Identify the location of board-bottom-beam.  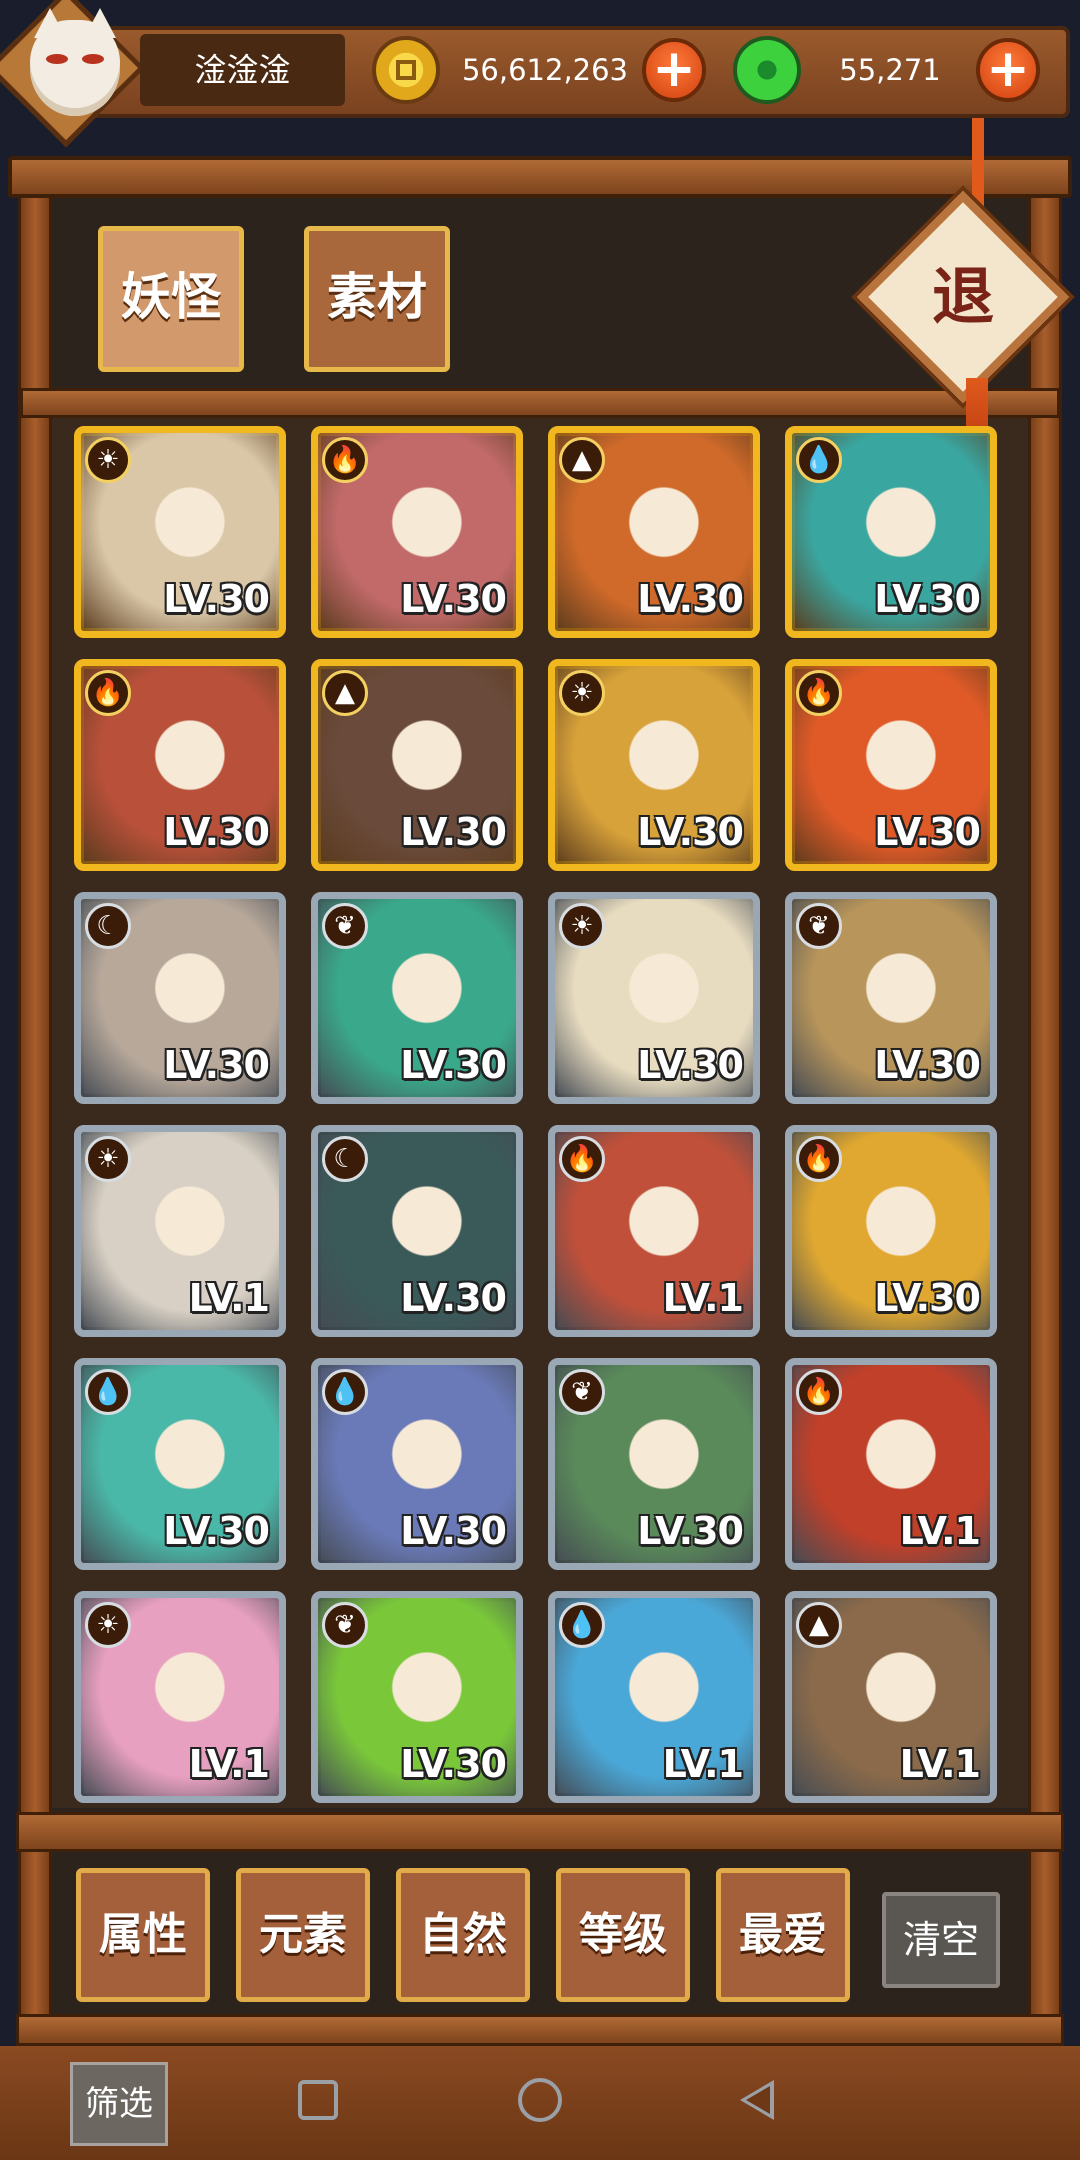
(540, 2030).